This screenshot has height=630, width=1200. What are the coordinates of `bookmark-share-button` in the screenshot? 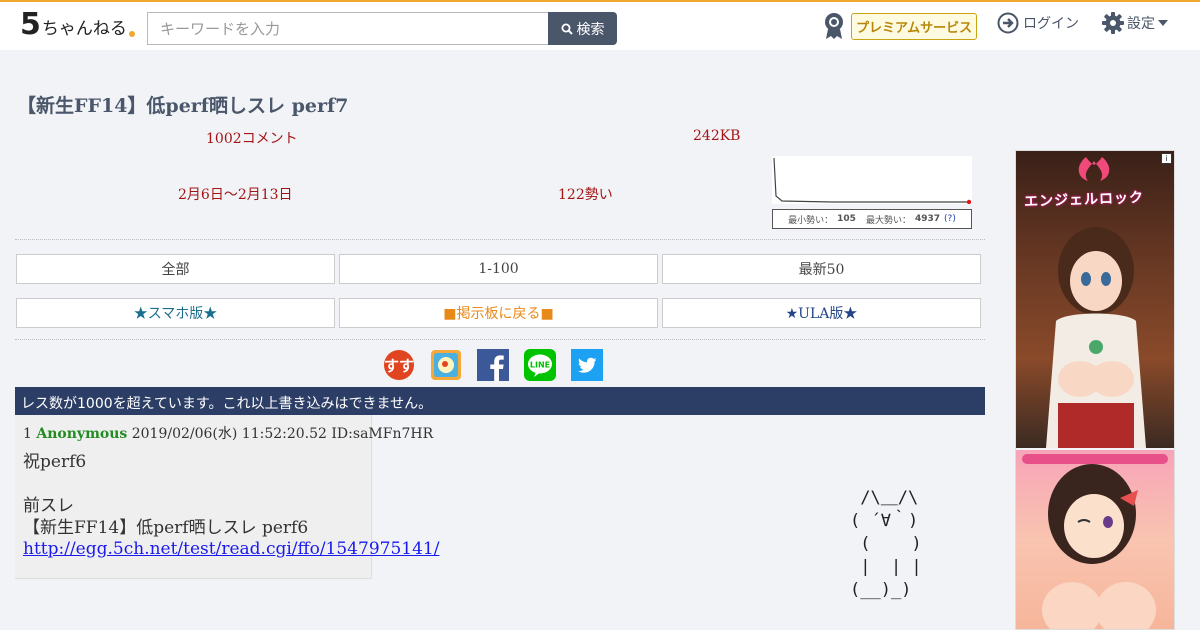 It's located at (446, 365).